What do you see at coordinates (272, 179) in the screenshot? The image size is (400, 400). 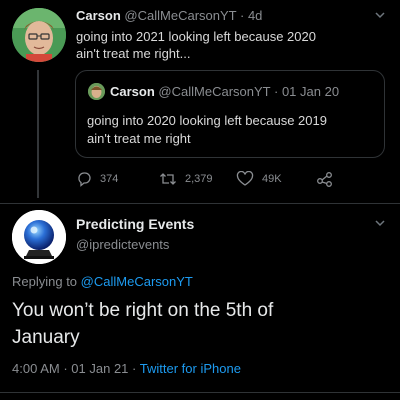 I see `like-count: 49K` at bounding box center [272, 179].